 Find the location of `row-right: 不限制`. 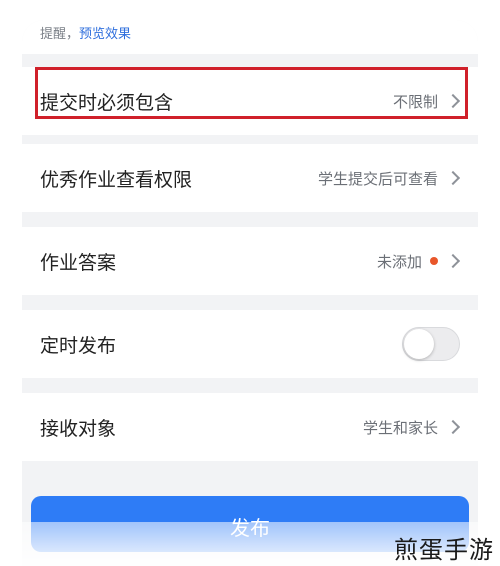

row-right: 不限制 is located at coordinates (426, 101).